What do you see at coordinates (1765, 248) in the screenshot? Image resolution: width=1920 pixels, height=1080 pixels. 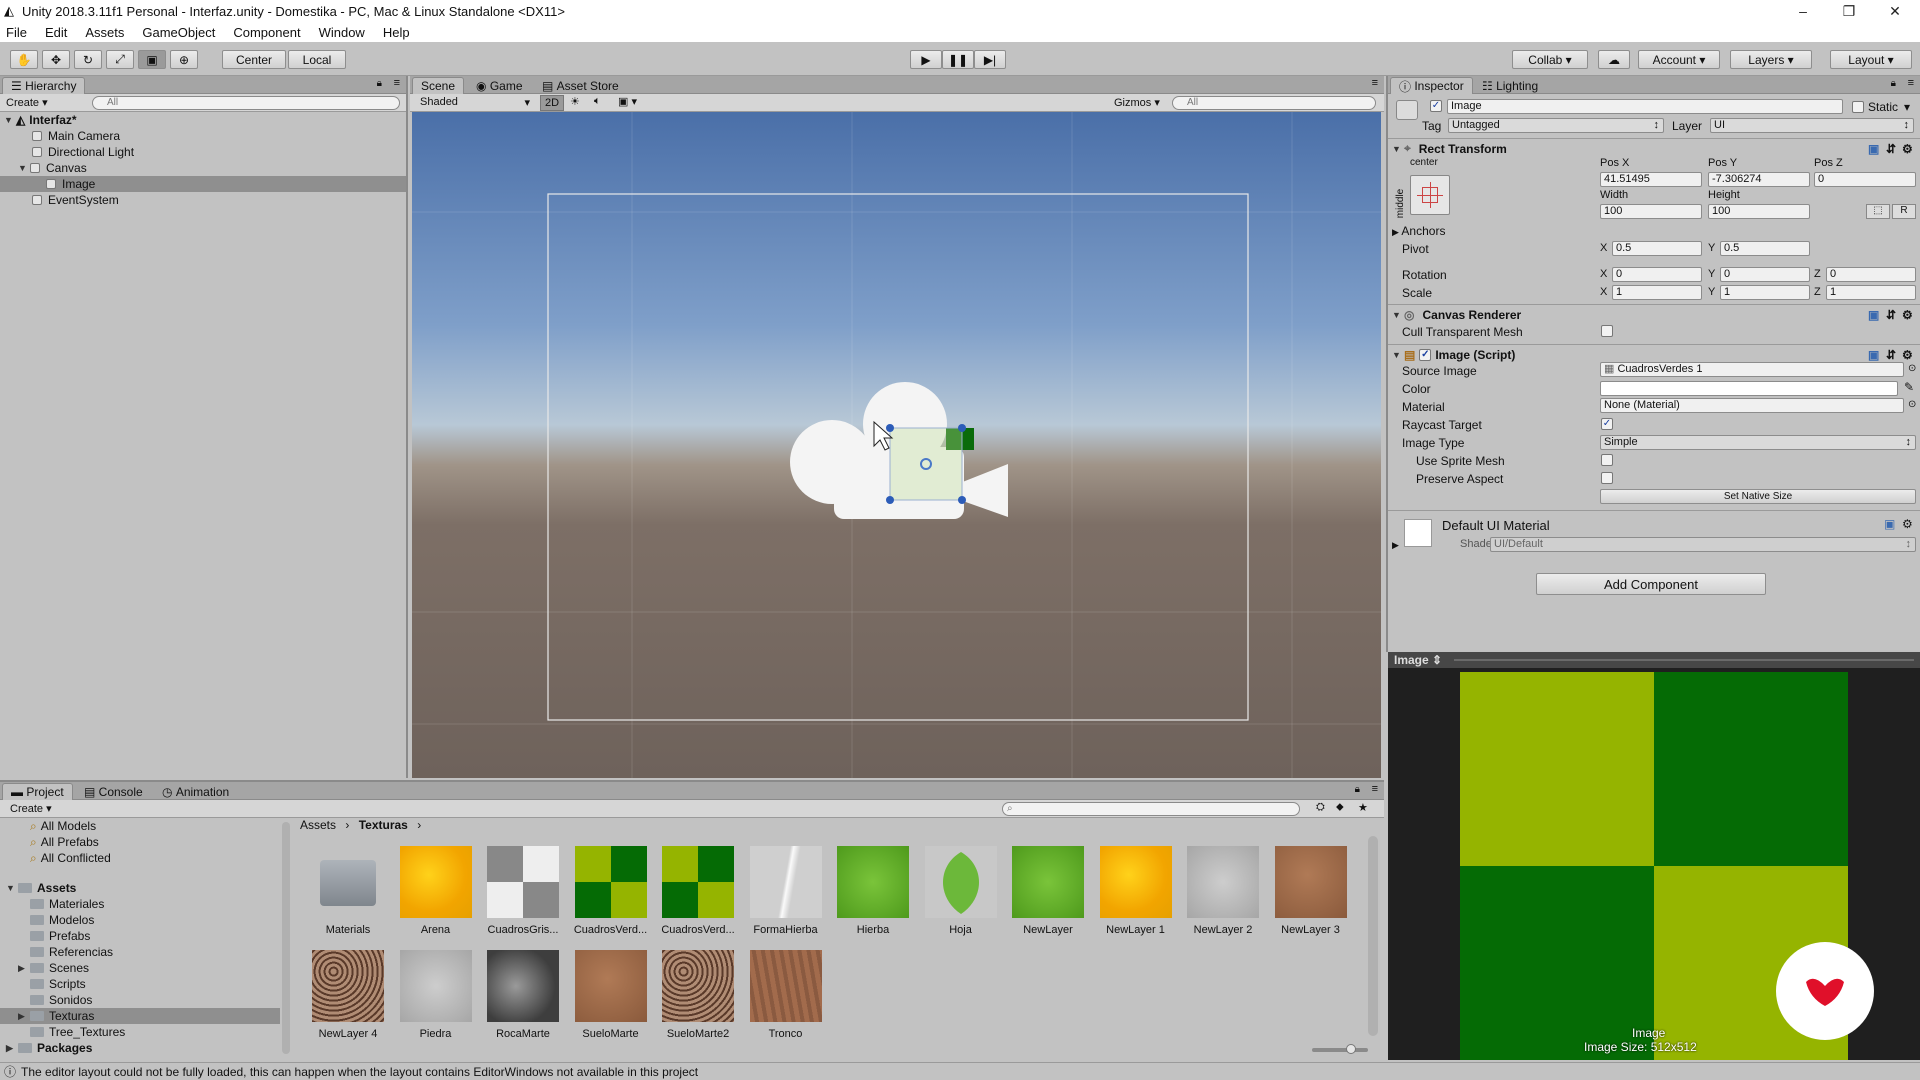 I see `pivot-y-field: 0.5` at bounding box center [1765, 248].